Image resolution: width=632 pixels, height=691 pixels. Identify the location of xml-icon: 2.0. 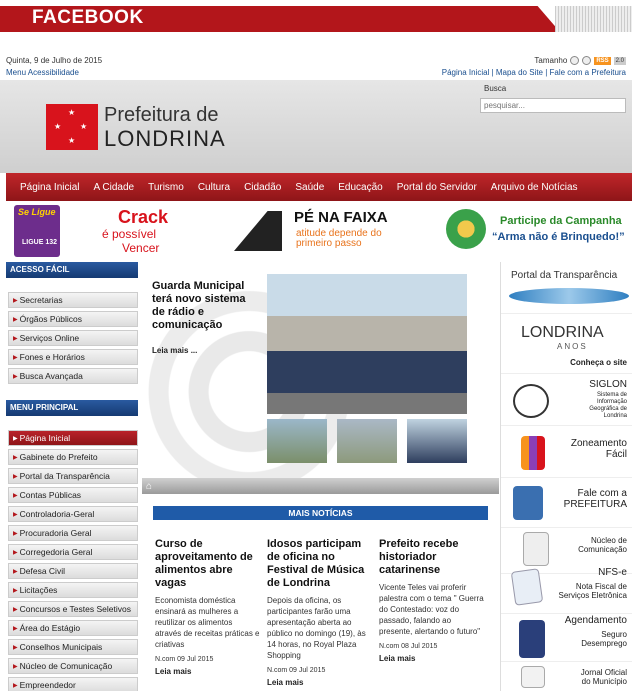
(619, 60).